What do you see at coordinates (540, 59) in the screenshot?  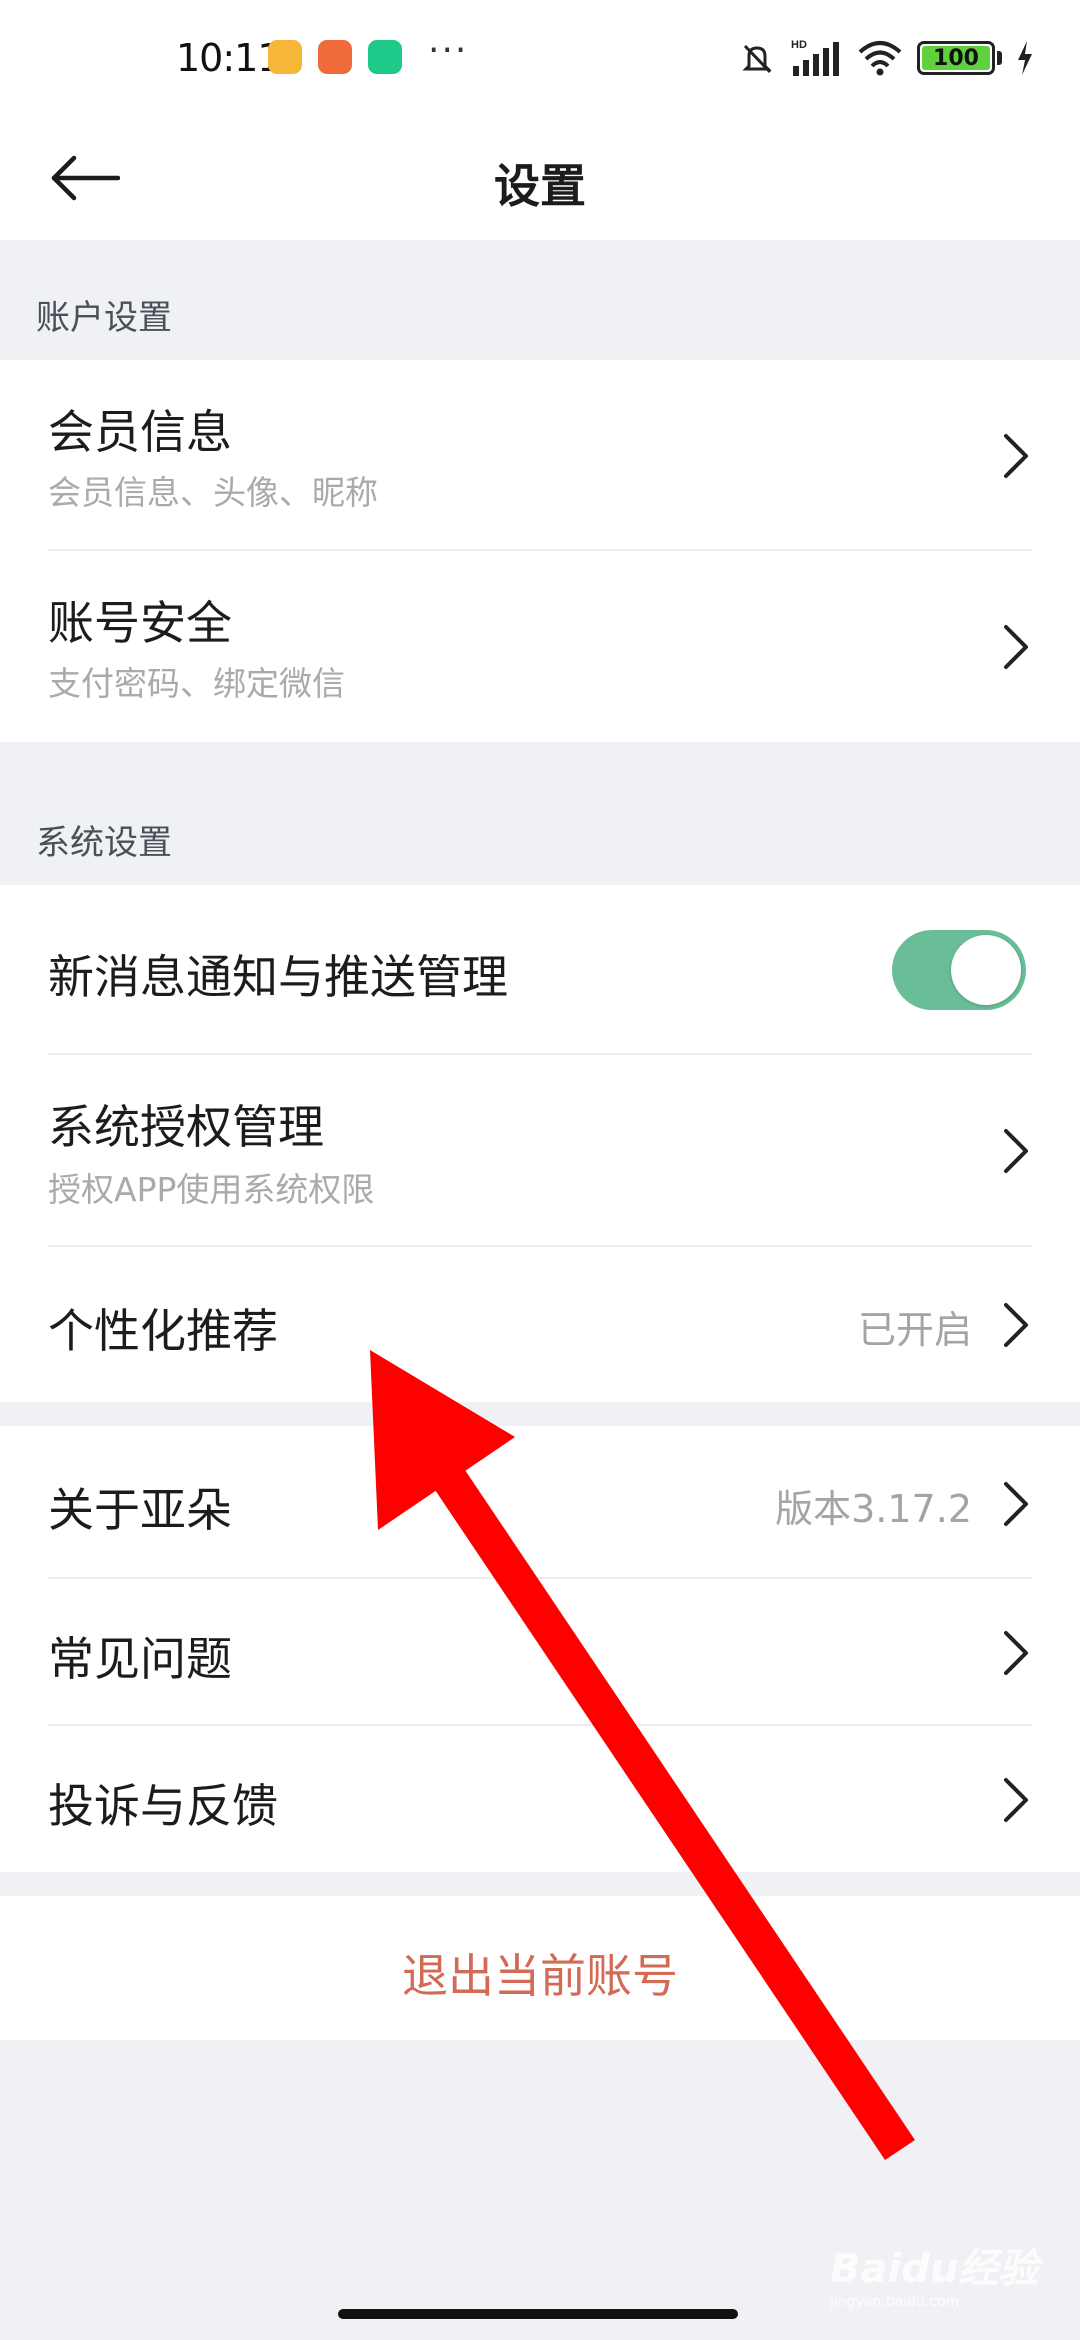 I see `status-bar: 10:11 ··· HD 100` at bounding box center [540, 59].